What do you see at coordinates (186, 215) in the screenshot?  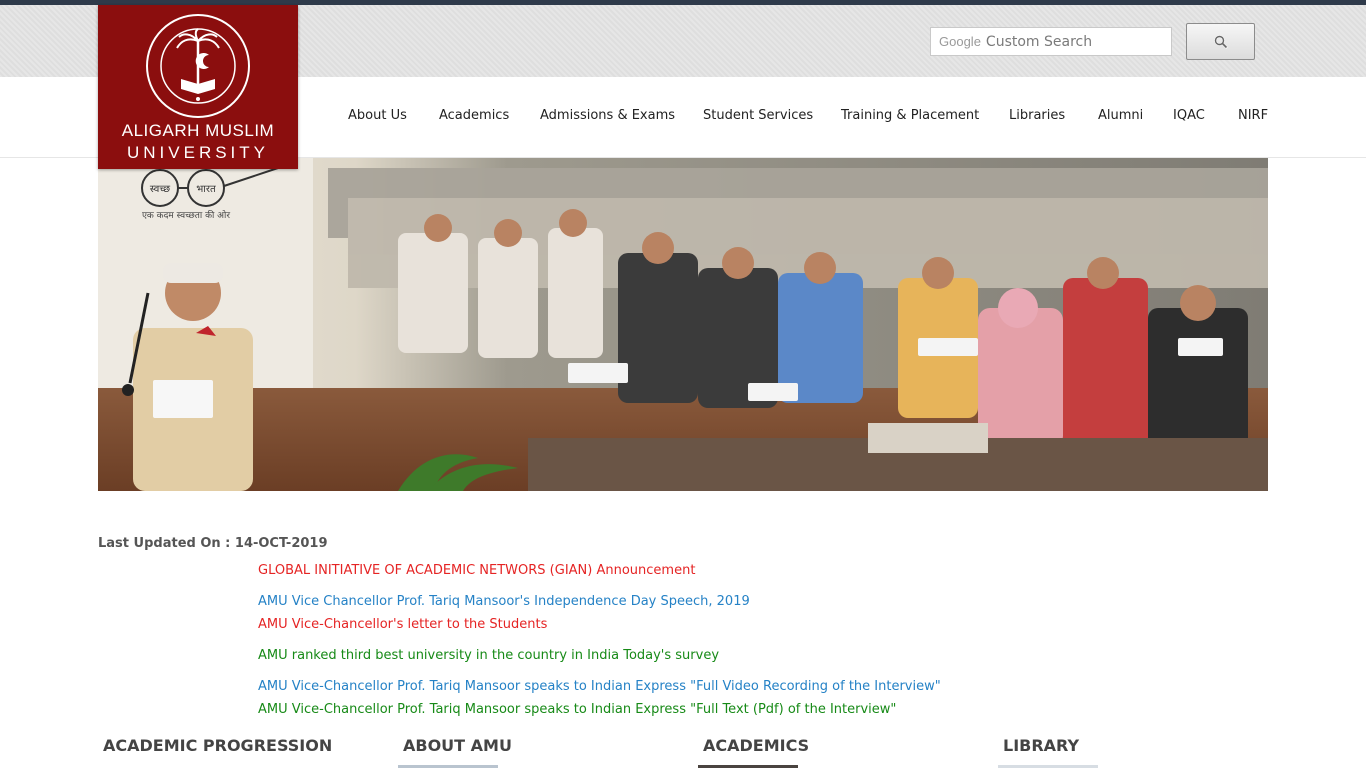 I see `swachh-tagline-text: एक कदम स्वच्छता की ओर` at bounding box center [186, 215].